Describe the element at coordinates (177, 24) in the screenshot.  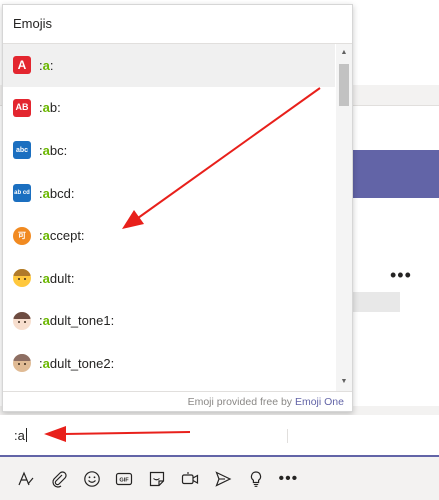
I see `popup-title: Emojis` at that location.